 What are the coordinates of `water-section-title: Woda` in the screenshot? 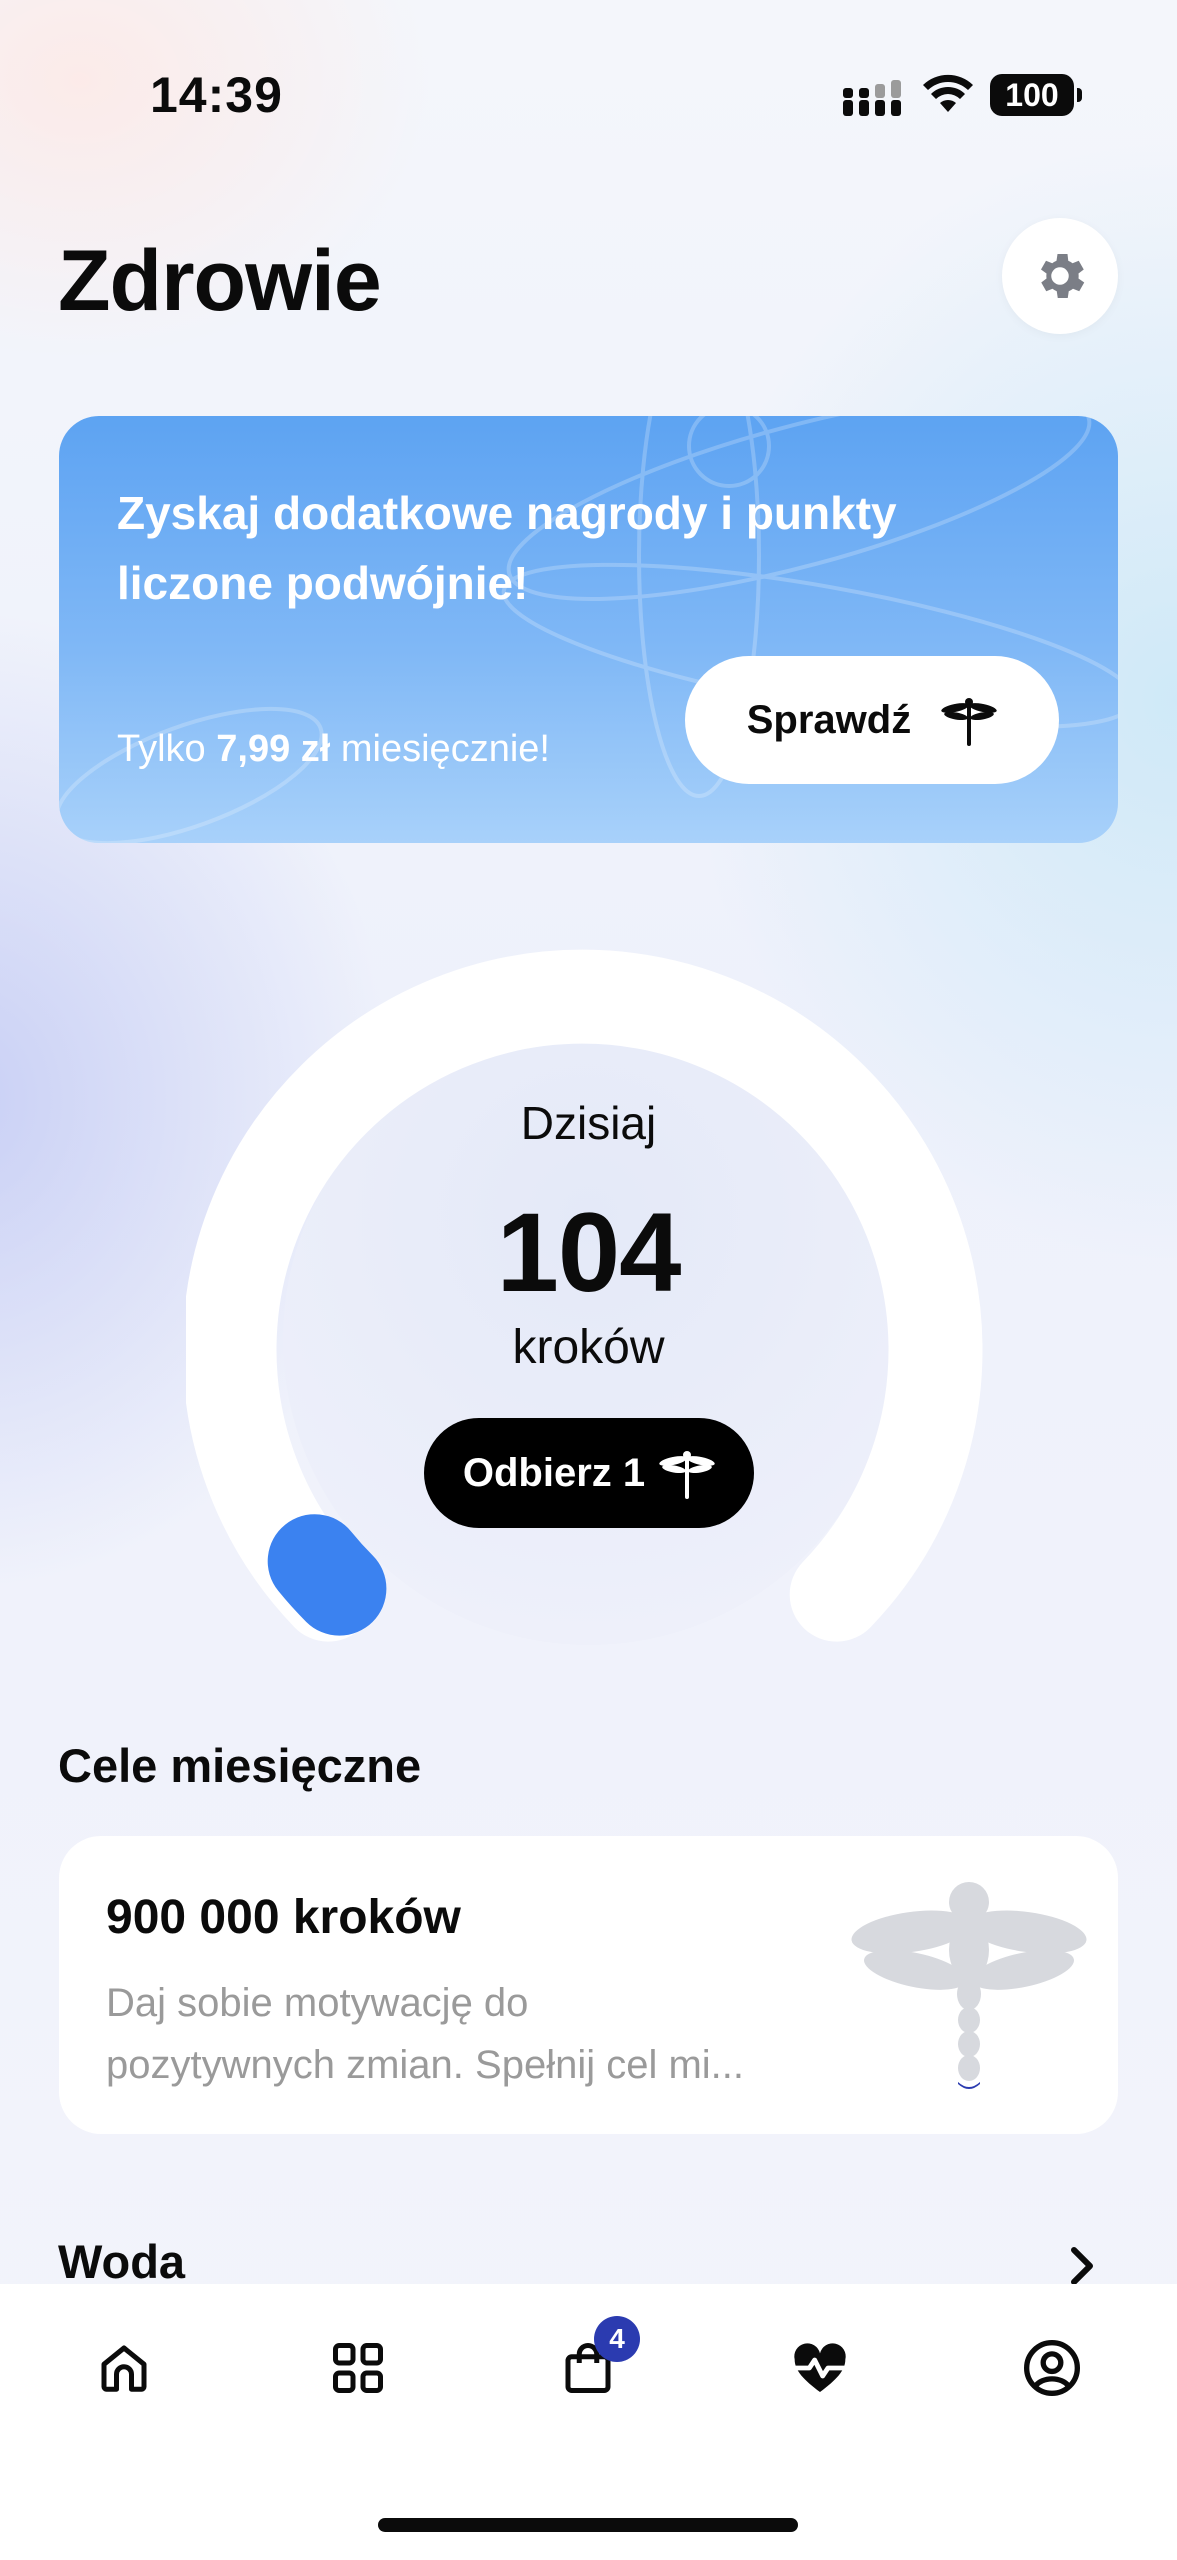 It's located at (122, 2261).